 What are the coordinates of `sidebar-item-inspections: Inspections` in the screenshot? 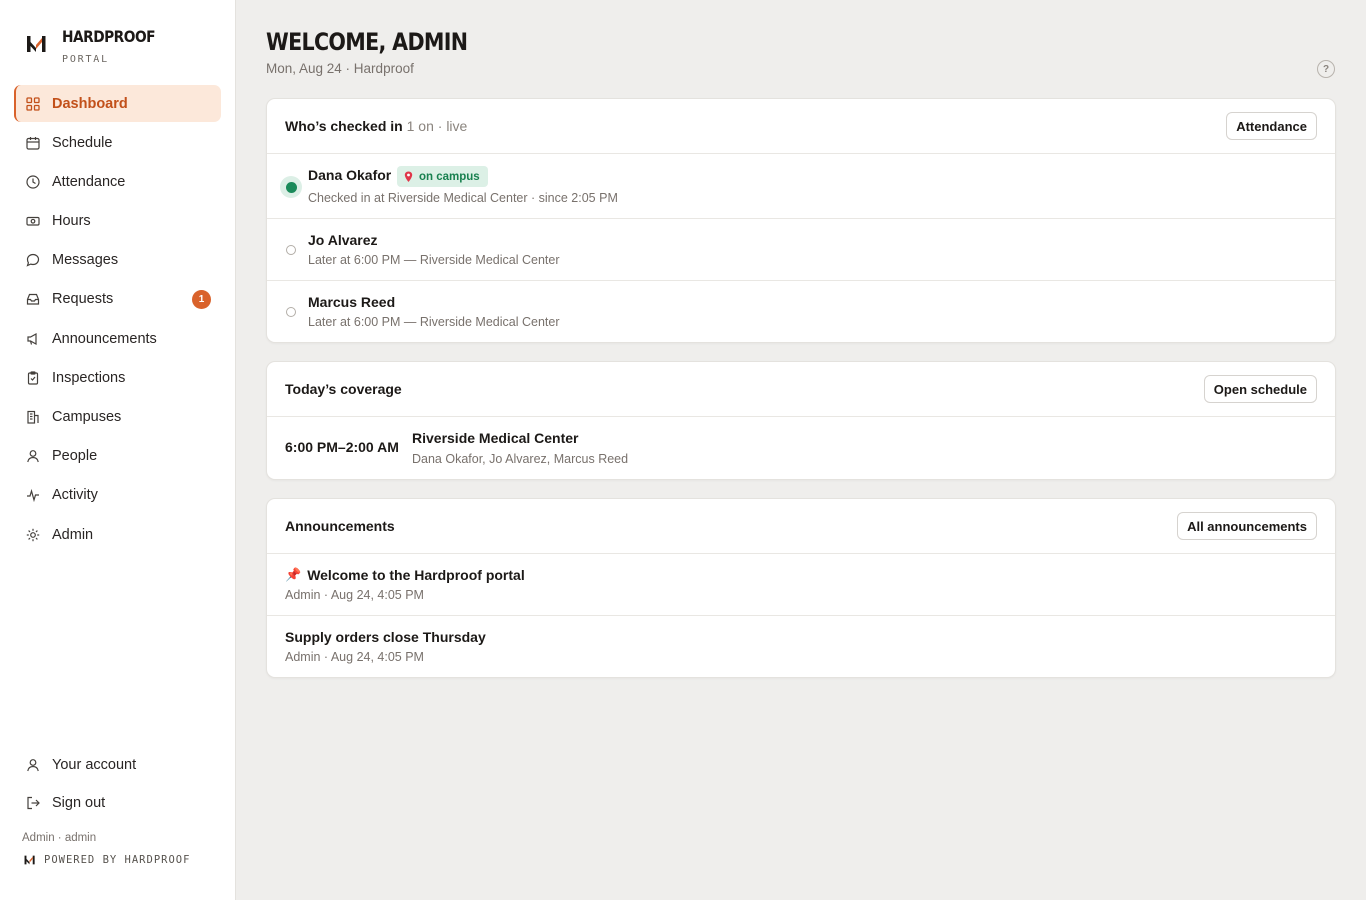 It's located at (117, 377).